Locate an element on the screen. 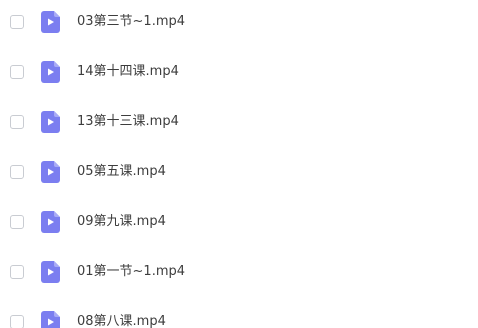 Image resolution: width=478 pixels, height=328 pixels. file-row: 08第八课.mp4 is located at coordinates (239, 314).